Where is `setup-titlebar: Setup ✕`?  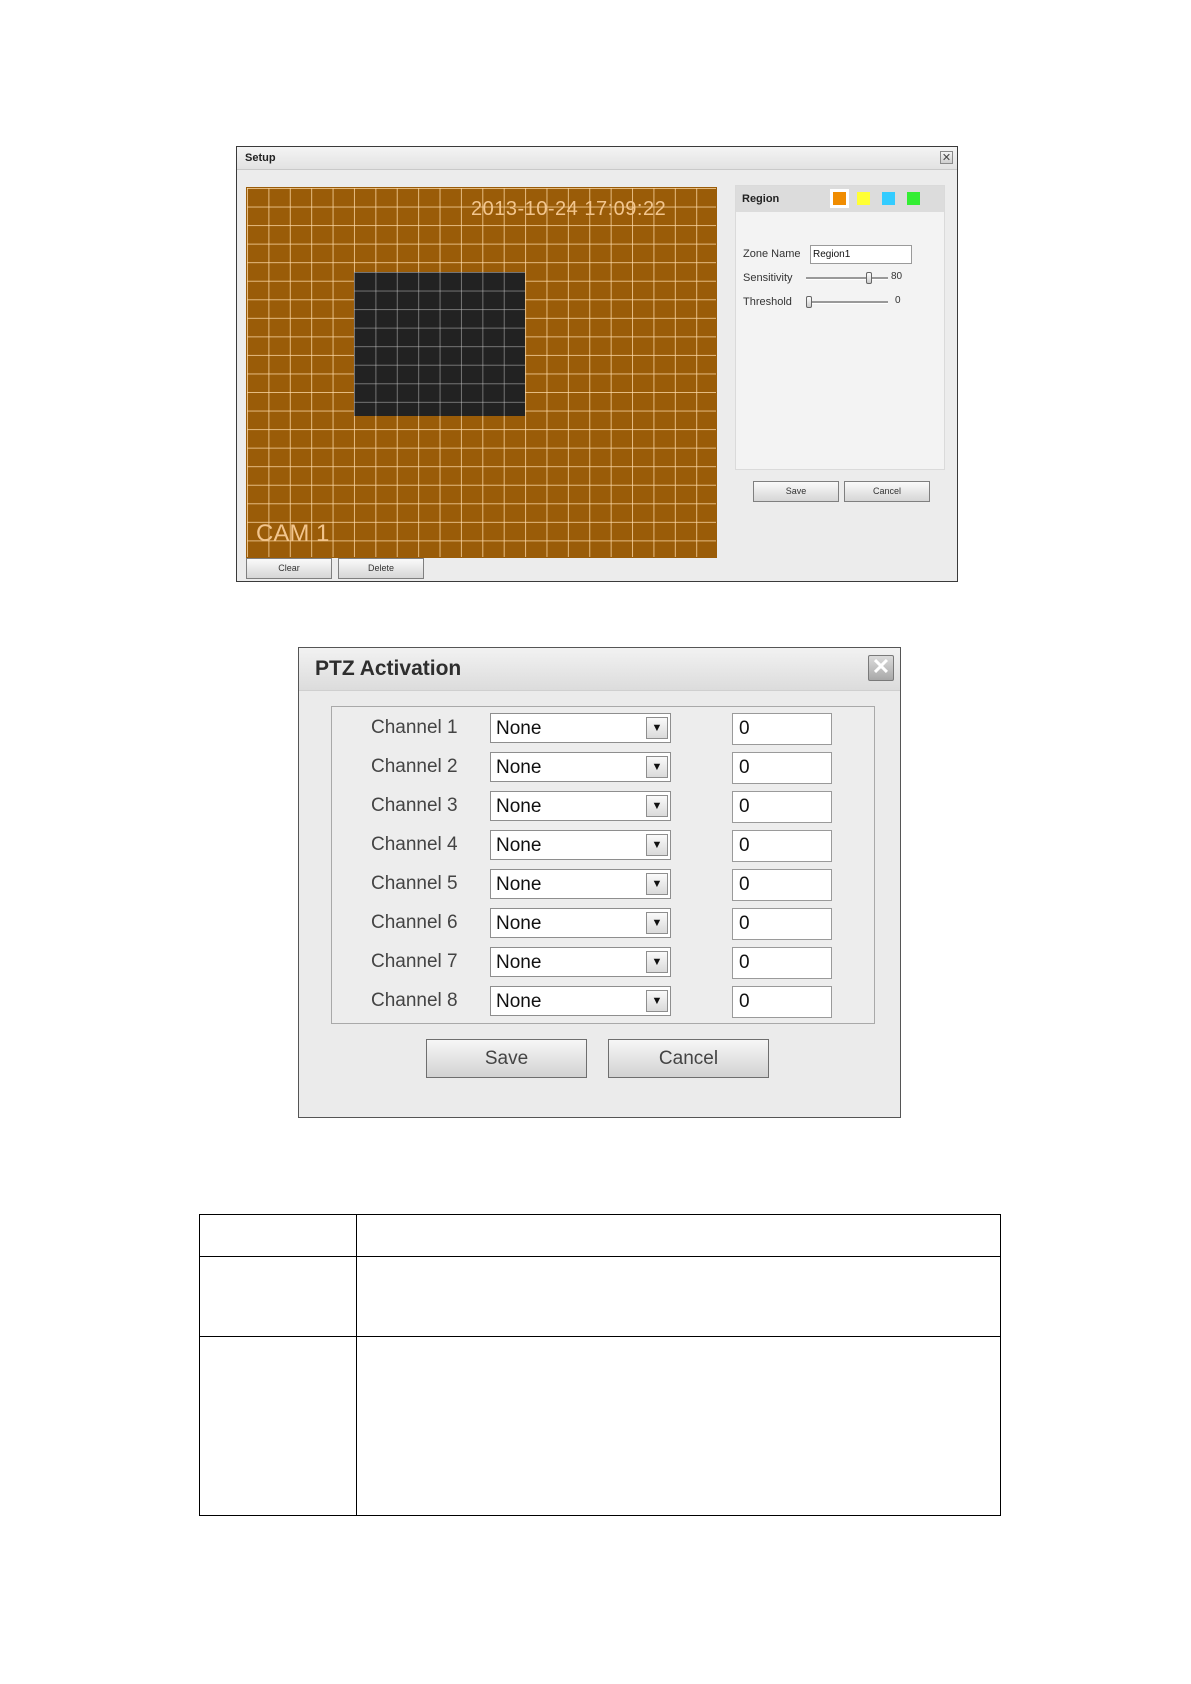 setup-titlebar: Setup ✕ is located at coordinates (597, 158).